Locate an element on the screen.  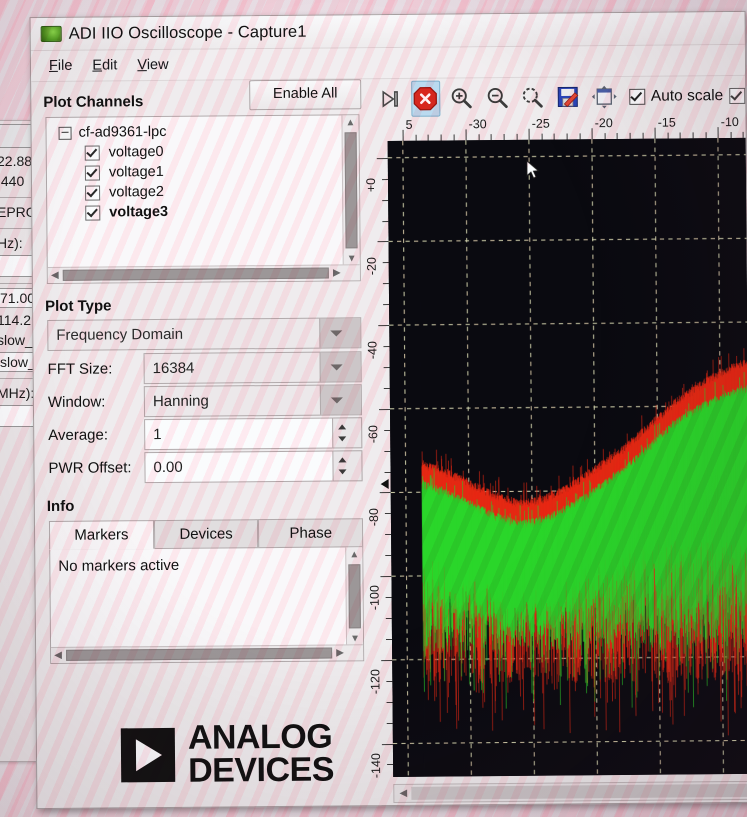
average-stepper is located at coordinates (347, 433).